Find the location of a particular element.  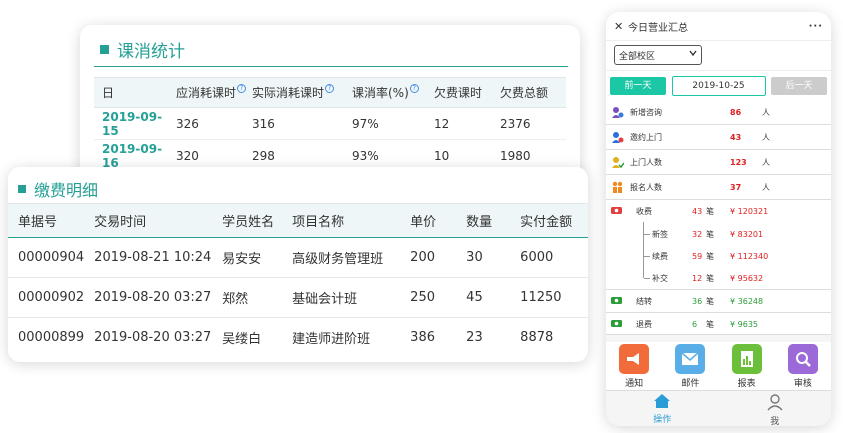

course-stats-title: 课消统计 is located at coordinates (142, 49).